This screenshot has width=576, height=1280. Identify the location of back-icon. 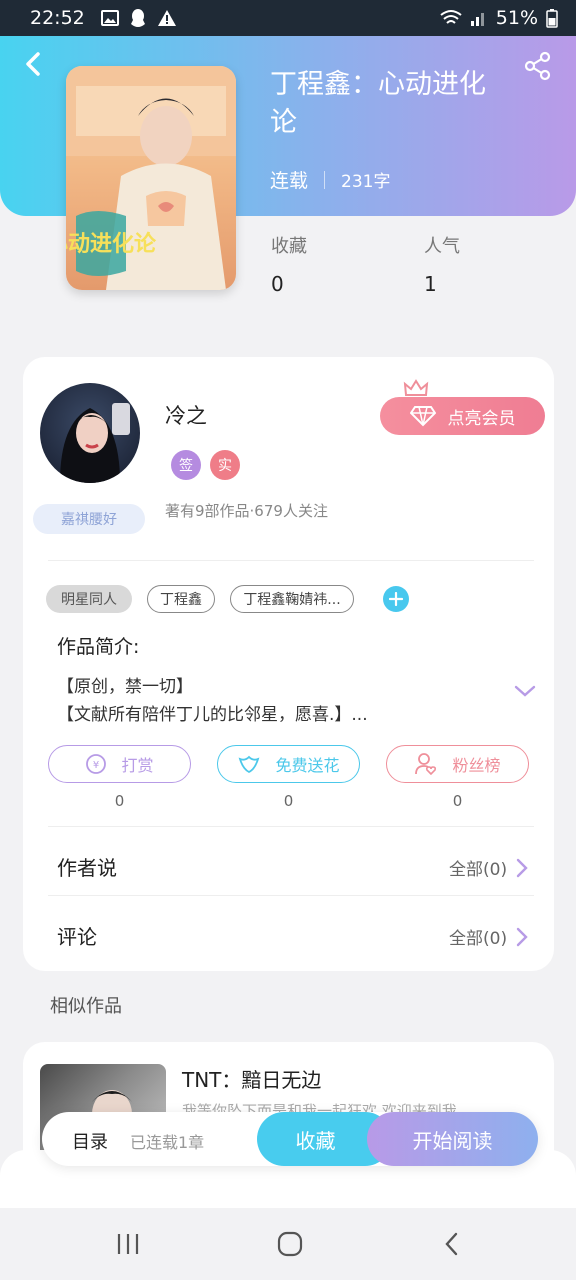
(451, 1244).